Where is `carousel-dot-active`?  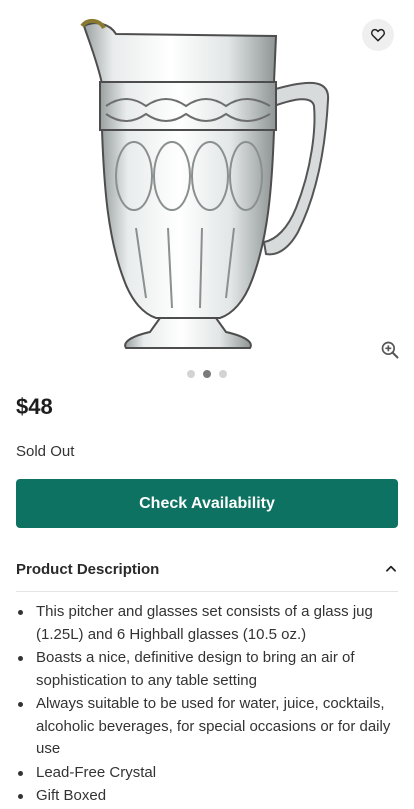
carousel-dot-active is located at coordinates (207, 374).